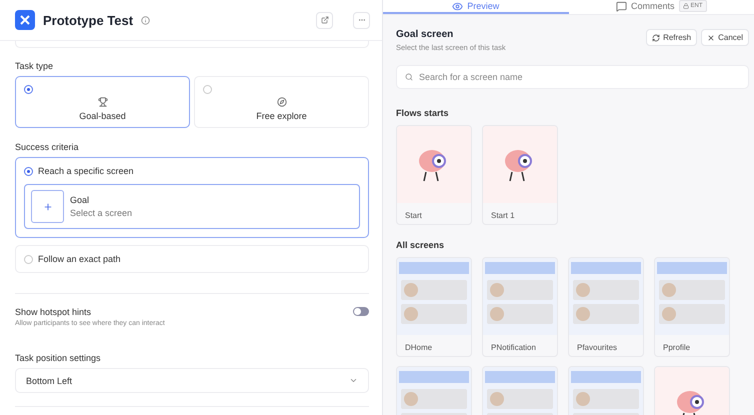 Image resolution: width=754 pixels, height=415 pixels. What do you see at coordinates (621, 6) in the screenshot?
I see `comment-icon` at bounding box center [621, 6].